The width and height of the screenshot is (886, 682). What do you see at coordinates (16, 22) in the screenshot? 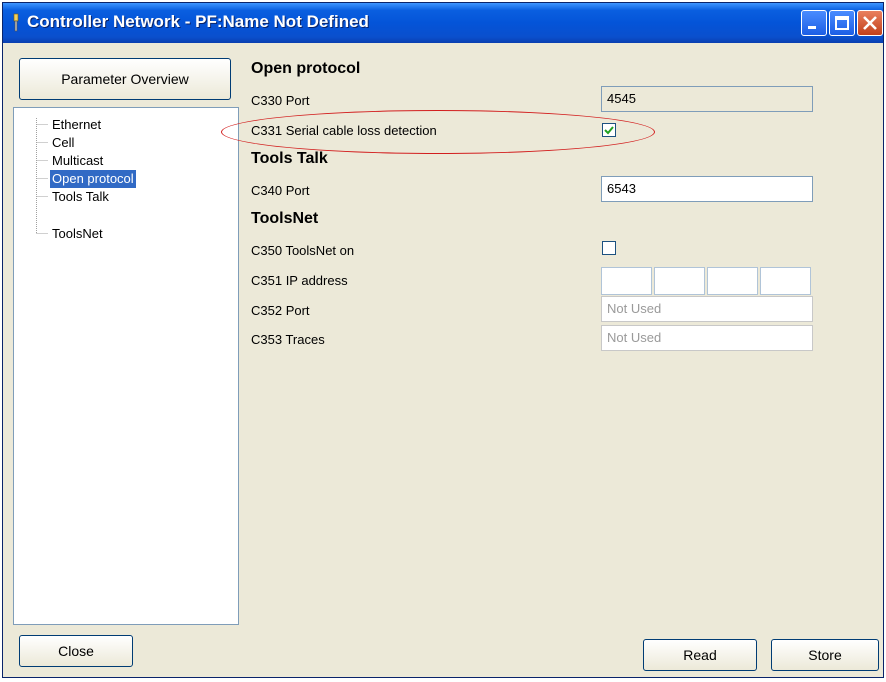
I see `app-icon` at bounding box center [16, 22].